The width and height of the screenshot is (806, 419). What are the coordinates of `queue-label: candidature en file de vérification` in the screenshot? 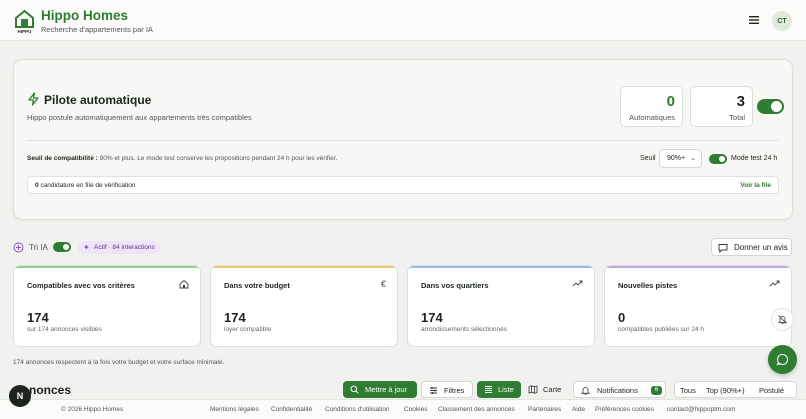 It's located at (88, 185).